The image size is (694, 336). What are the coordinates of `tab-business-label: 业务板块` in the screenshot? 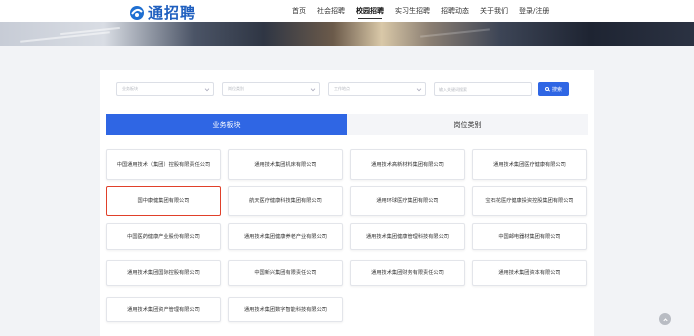 It's located at (226, 124).